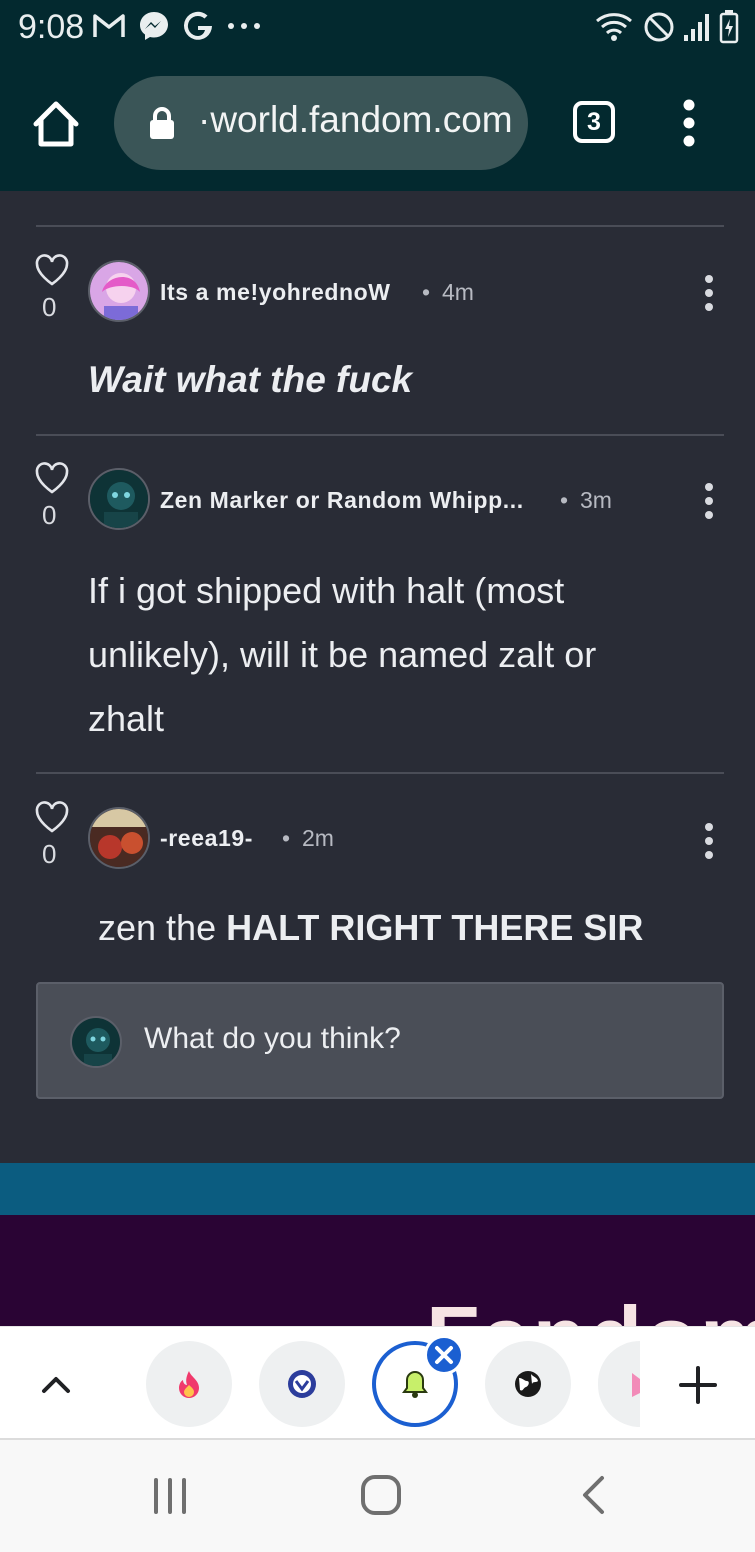 The width and height of the screenshot is (755, 1552). I want to click on plus-icon, so click(698, 1385).